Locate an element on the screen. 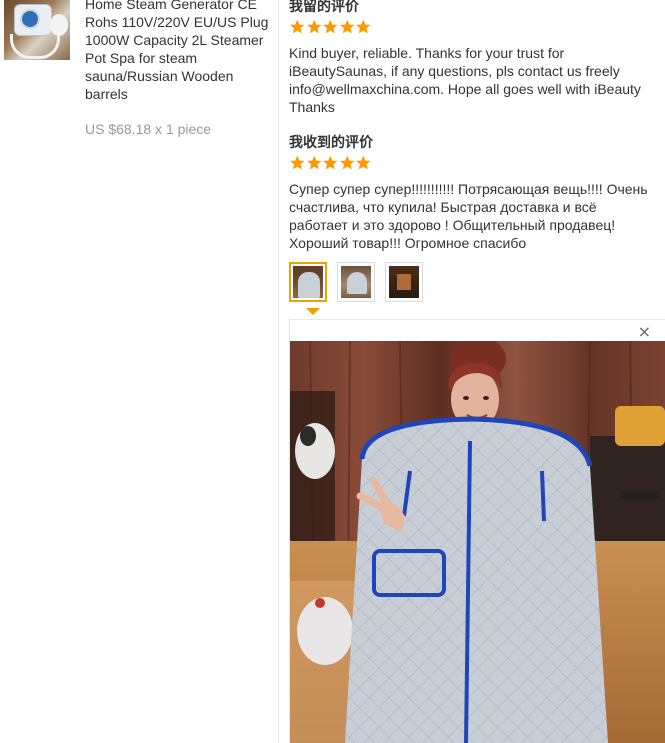 The image size is (665, 743). received-feedback-stars is located at coordinates (330, 163).